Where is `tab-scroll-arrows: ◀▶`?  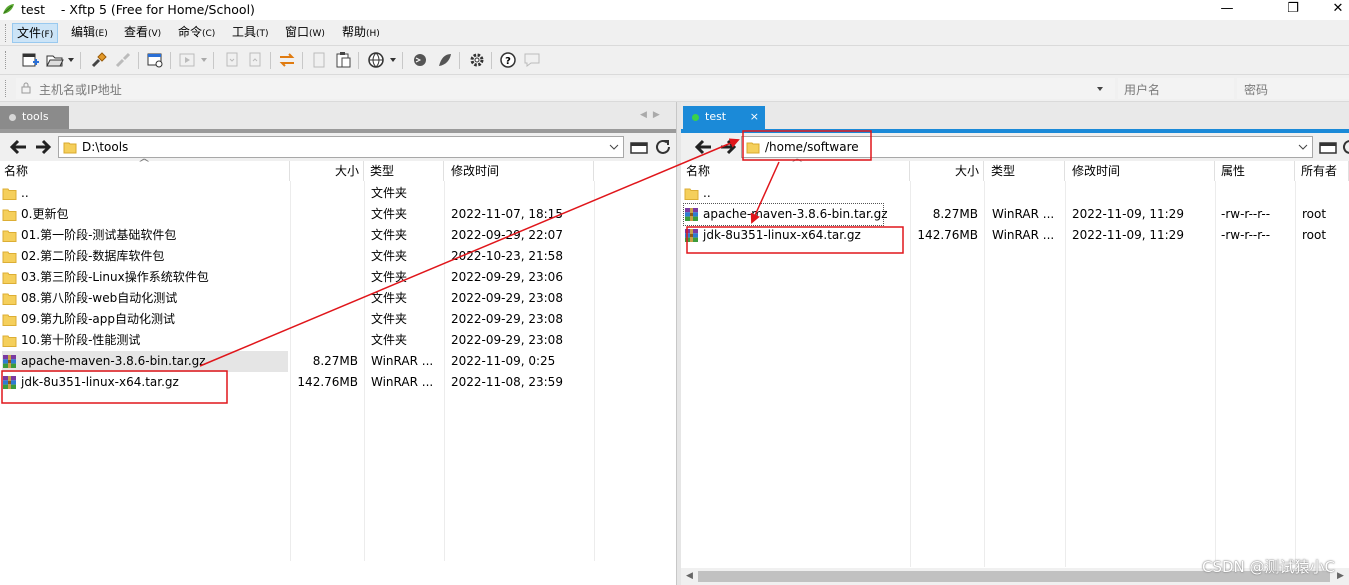 tab-scroll-arrows: ◀▶ is located at coordinates (653, 115).